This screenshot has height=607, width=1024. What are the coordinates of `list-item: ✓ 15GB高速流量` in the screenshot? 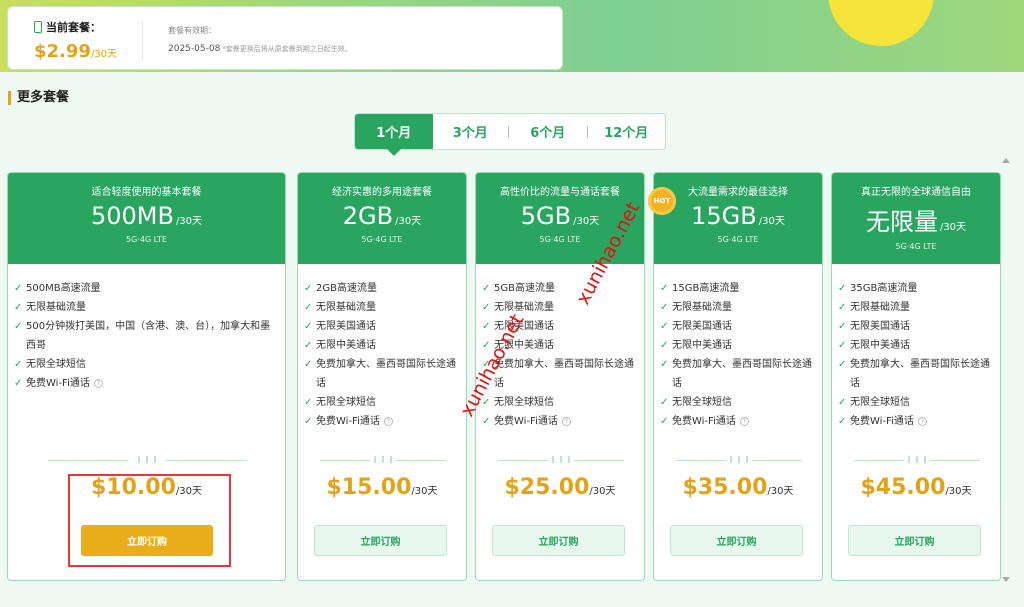 It's located at (738, 288).